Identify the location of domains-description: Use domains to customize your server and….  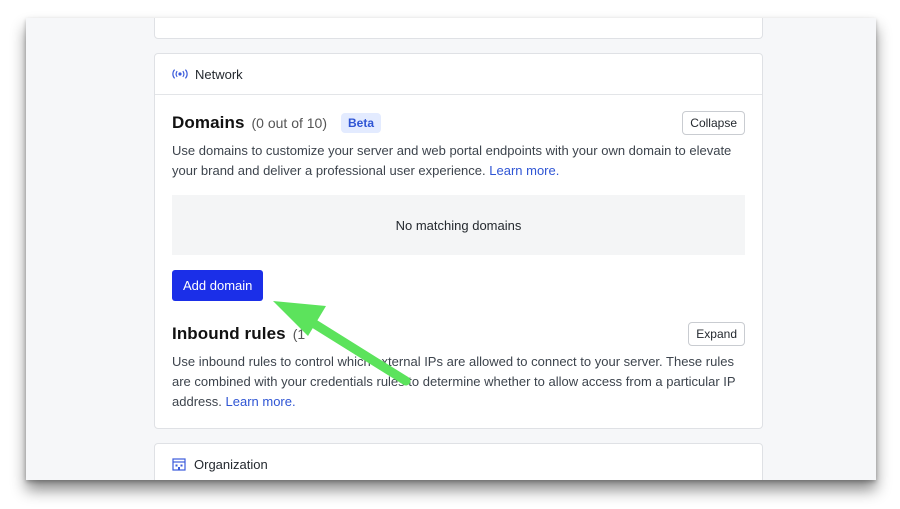
(458, 161).